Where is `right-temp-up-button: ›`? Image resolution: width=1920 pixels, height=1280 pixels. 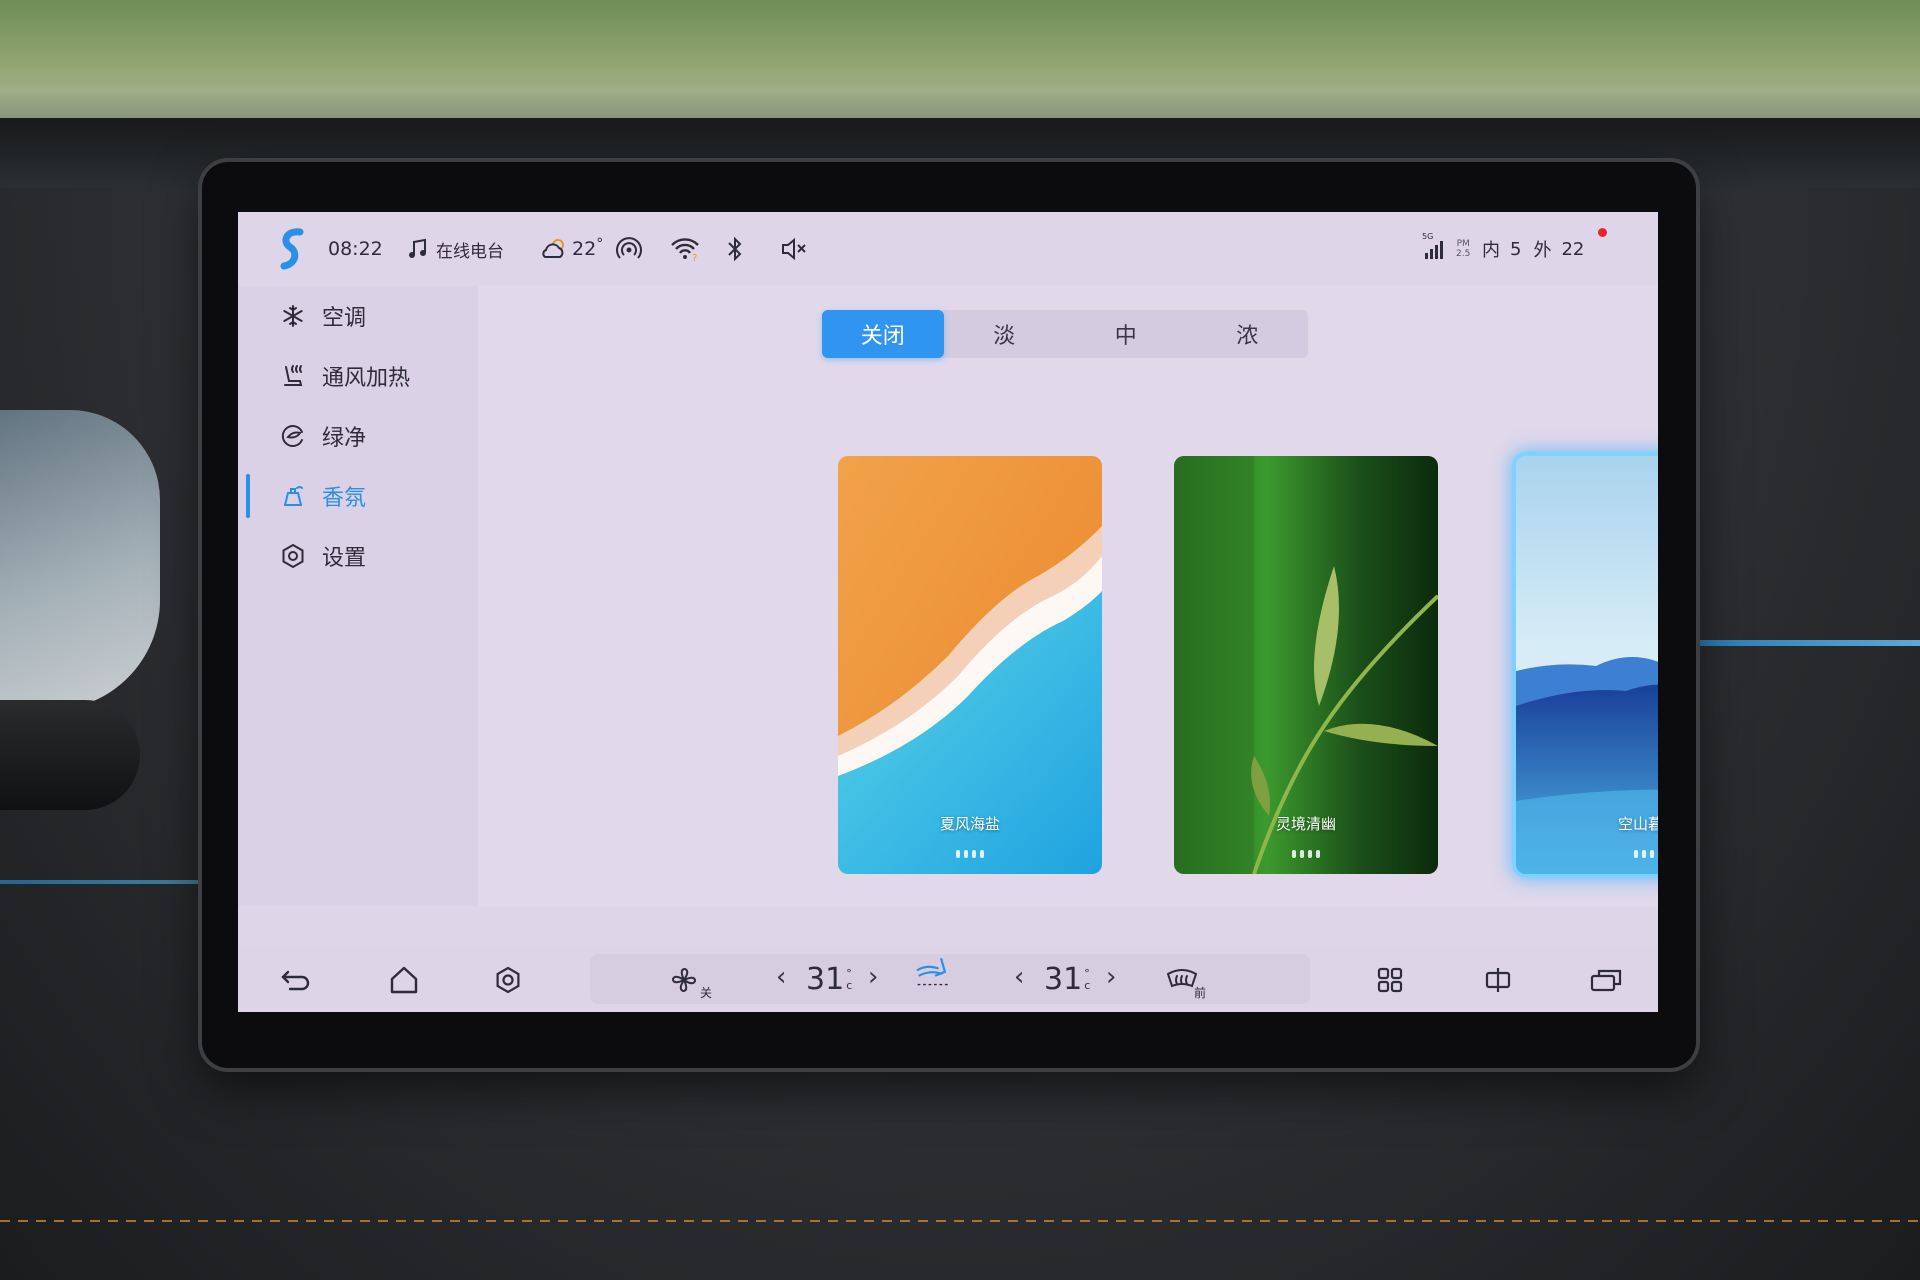
right-temp-up-button: › is located at coordinates (1111, 977).